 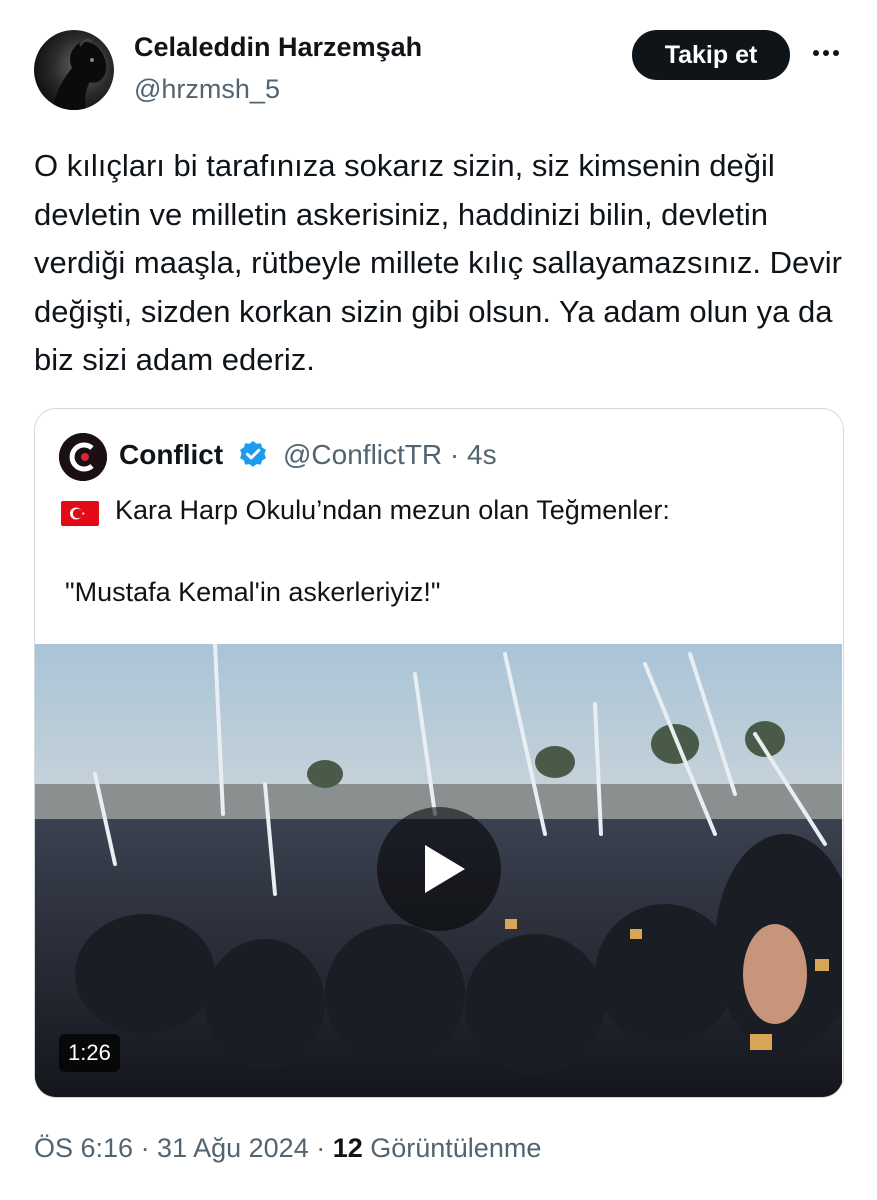 I want to click on conflict-logo-icon, so click(x=83, y=457).